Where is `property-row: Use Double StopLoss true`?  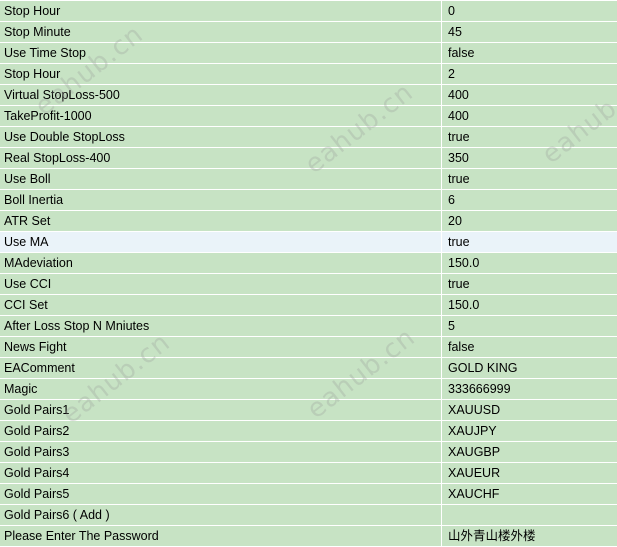 property-row: Use Double StopLoss true is located at coordinates (308, 137).